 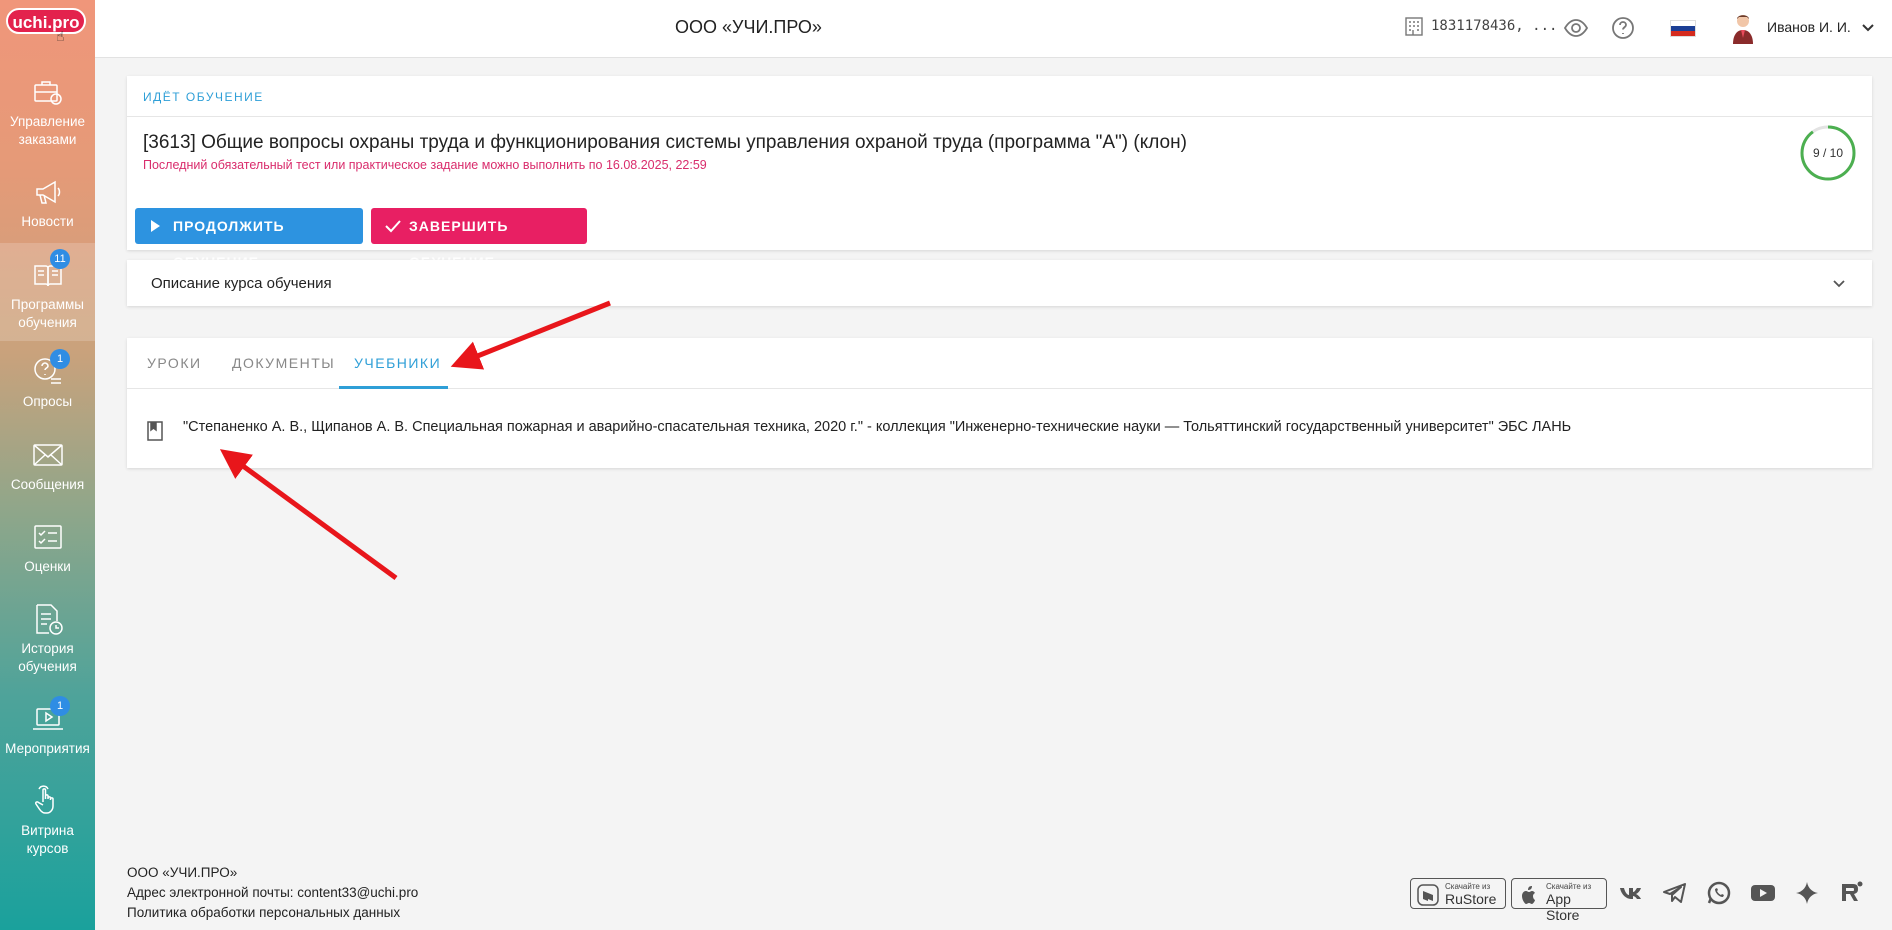 What do you see at coordinates (1743, 28) in the screenshot?
I see `avatar` at bounding box center [1743, 28].